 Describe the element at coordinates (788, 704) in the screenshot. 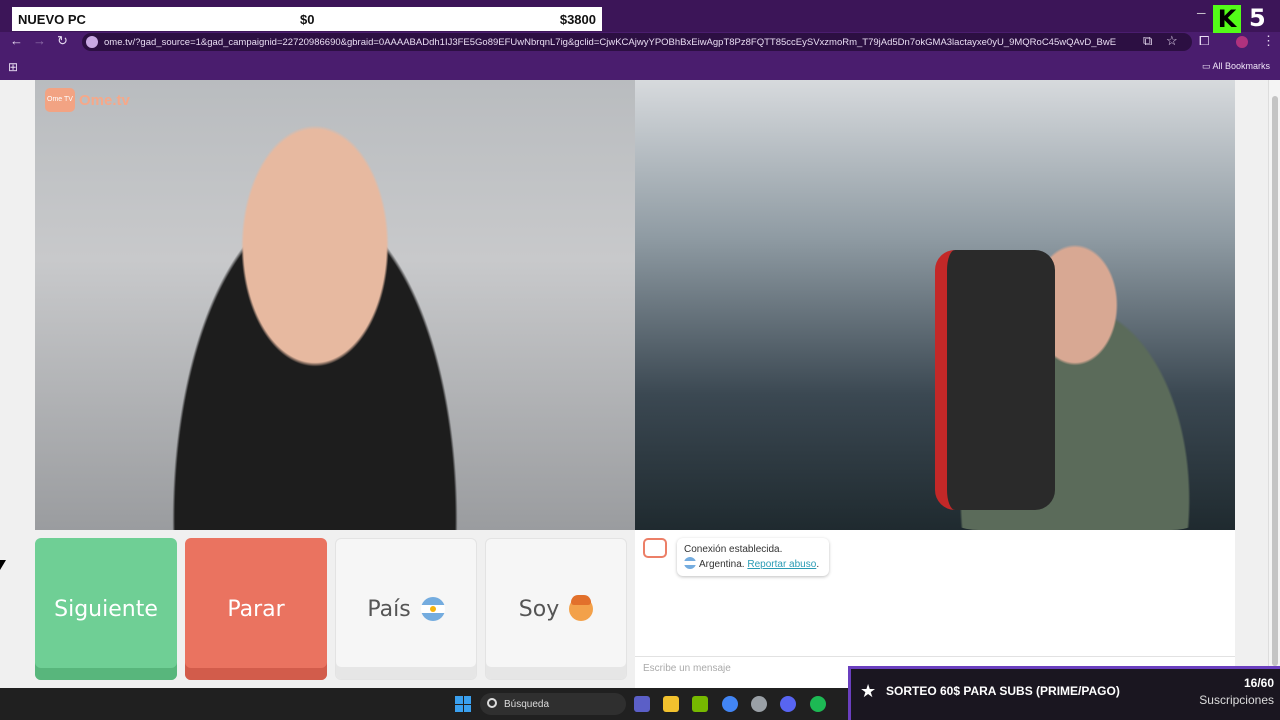

I see `discord-icon` at that location.